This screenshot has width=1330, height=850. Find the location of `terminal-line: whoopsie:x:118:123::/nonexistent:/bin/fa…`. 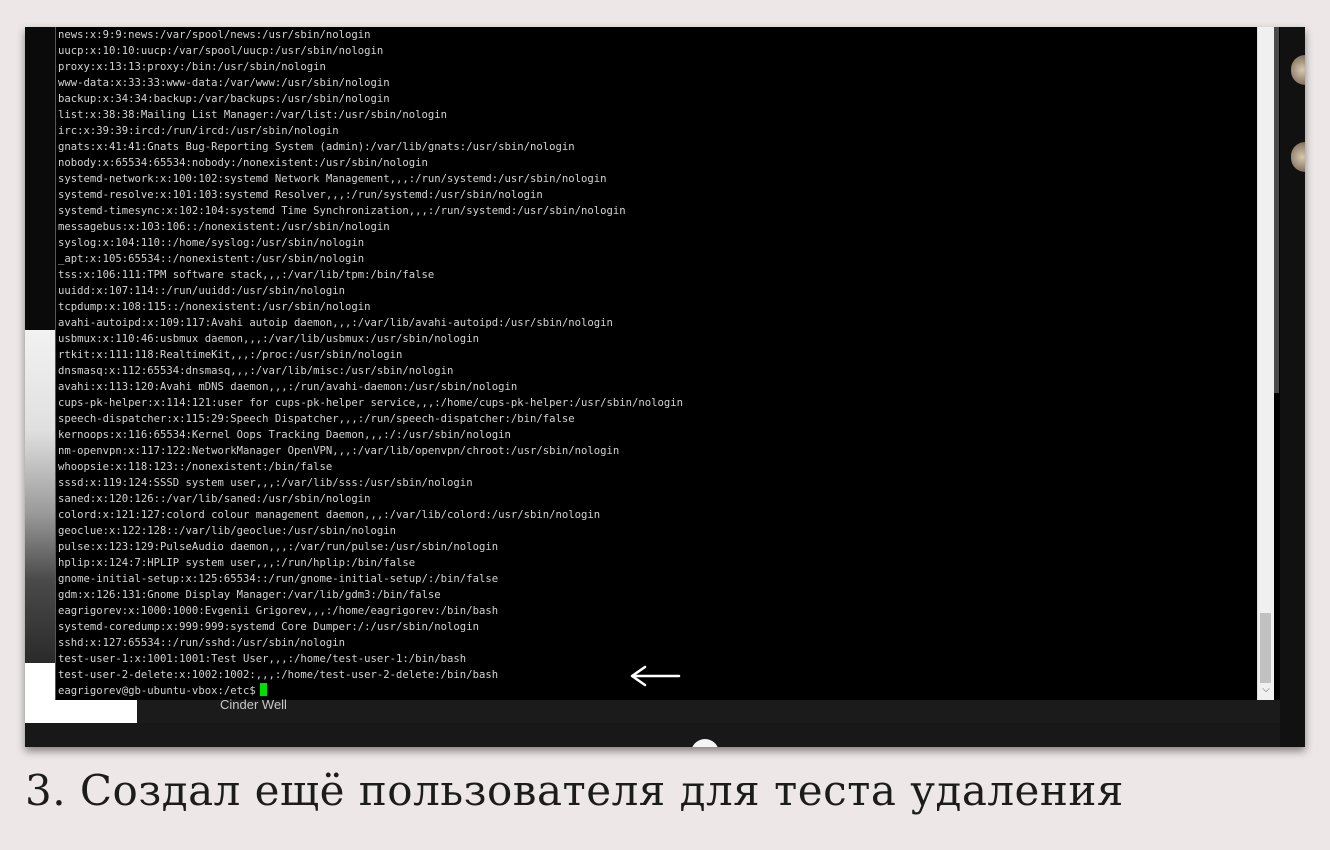

terminal-line: whoopsie:x:118:123::/nonexistent:/bin/fa… is located at coordinates (195, 467).